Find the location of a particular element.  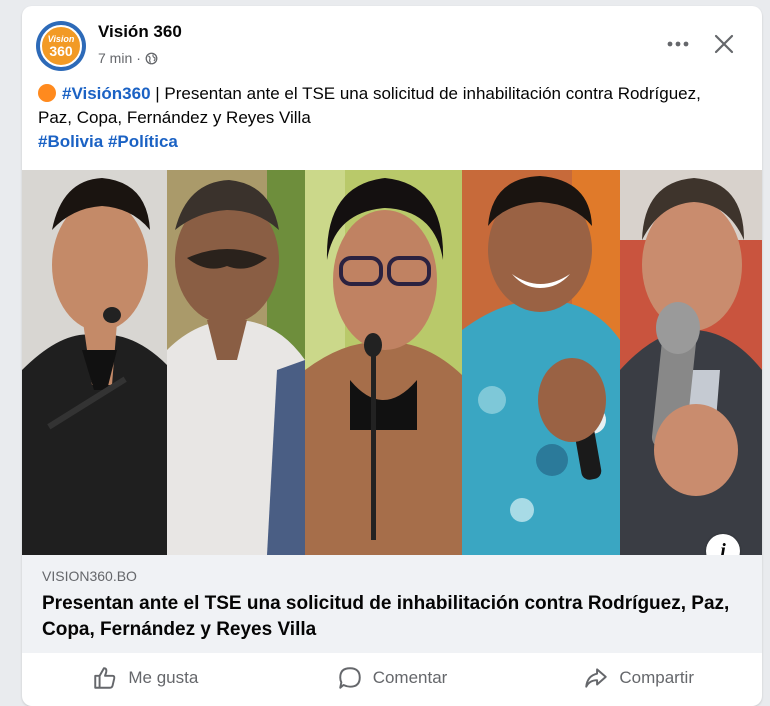

action-bar: Me gusta Comentar Compartir is located at coordinates (392, 678).